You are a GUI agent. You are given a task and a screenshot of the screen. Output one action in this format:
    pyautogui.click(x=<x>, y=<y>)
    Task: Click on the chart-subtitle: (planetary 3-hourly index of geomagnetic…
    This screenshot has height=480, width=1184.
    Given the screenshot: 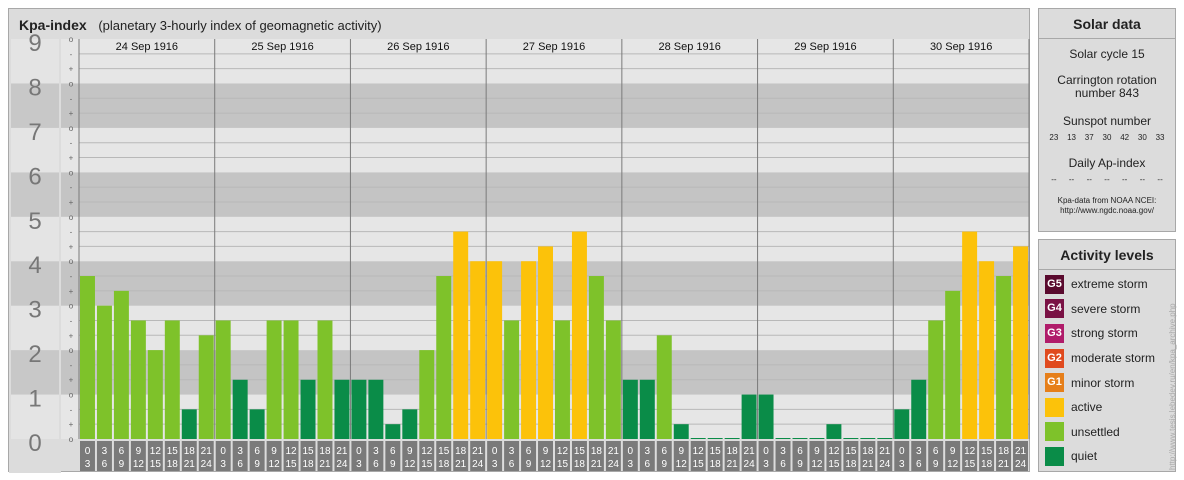 What is the action you would take?
    pyautogui.click(x=240, y=25)
    